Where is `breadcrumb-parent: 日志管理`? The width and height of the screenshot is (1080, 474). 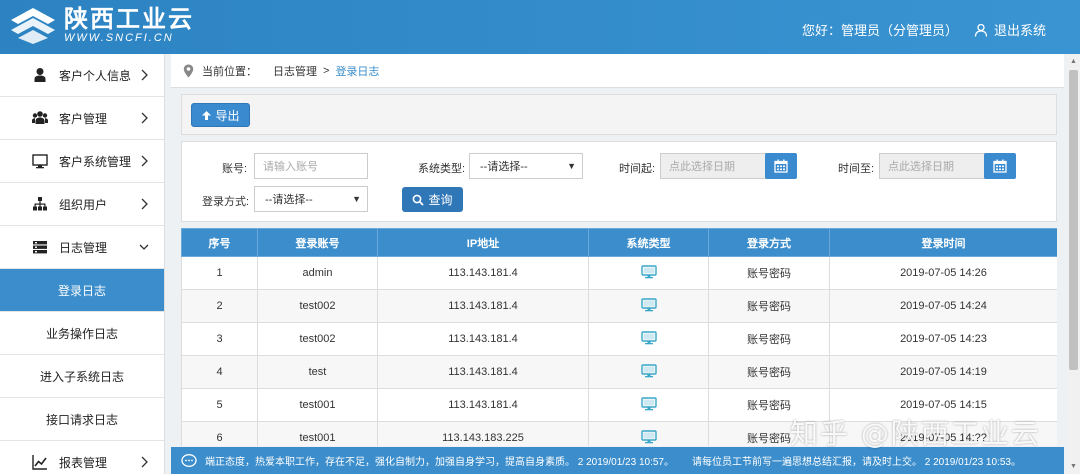 breadcrumb-parent: 日志管理 is located at coordinates (295, 71).